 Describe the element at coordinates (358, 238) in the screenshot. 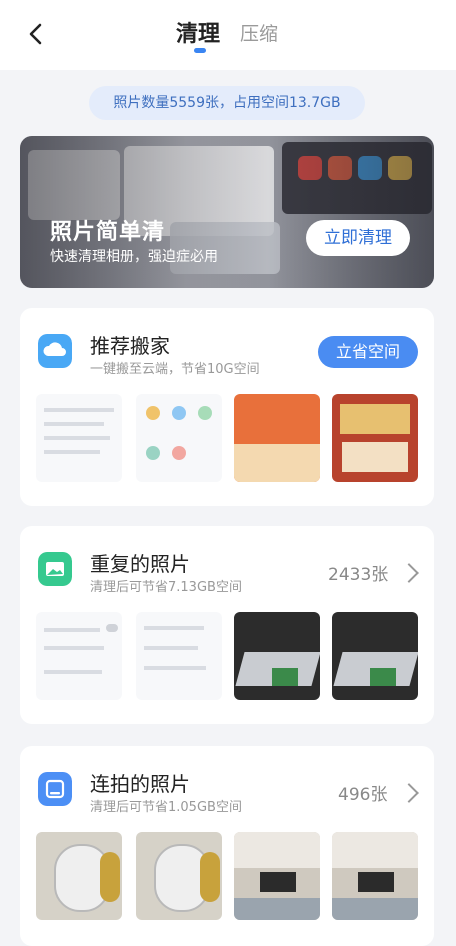

I see `clean-now-button: 立即清理` at that location.